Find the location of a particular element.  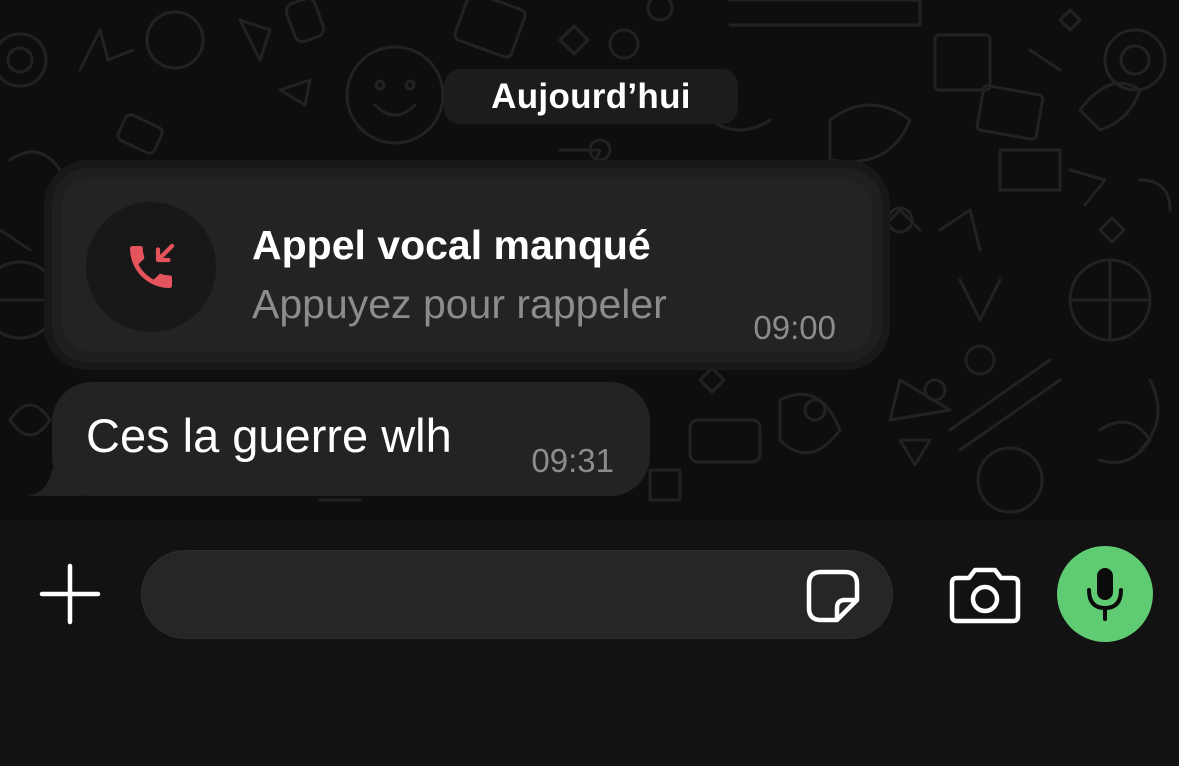

message-input-container is located at coordinates (517, 595).